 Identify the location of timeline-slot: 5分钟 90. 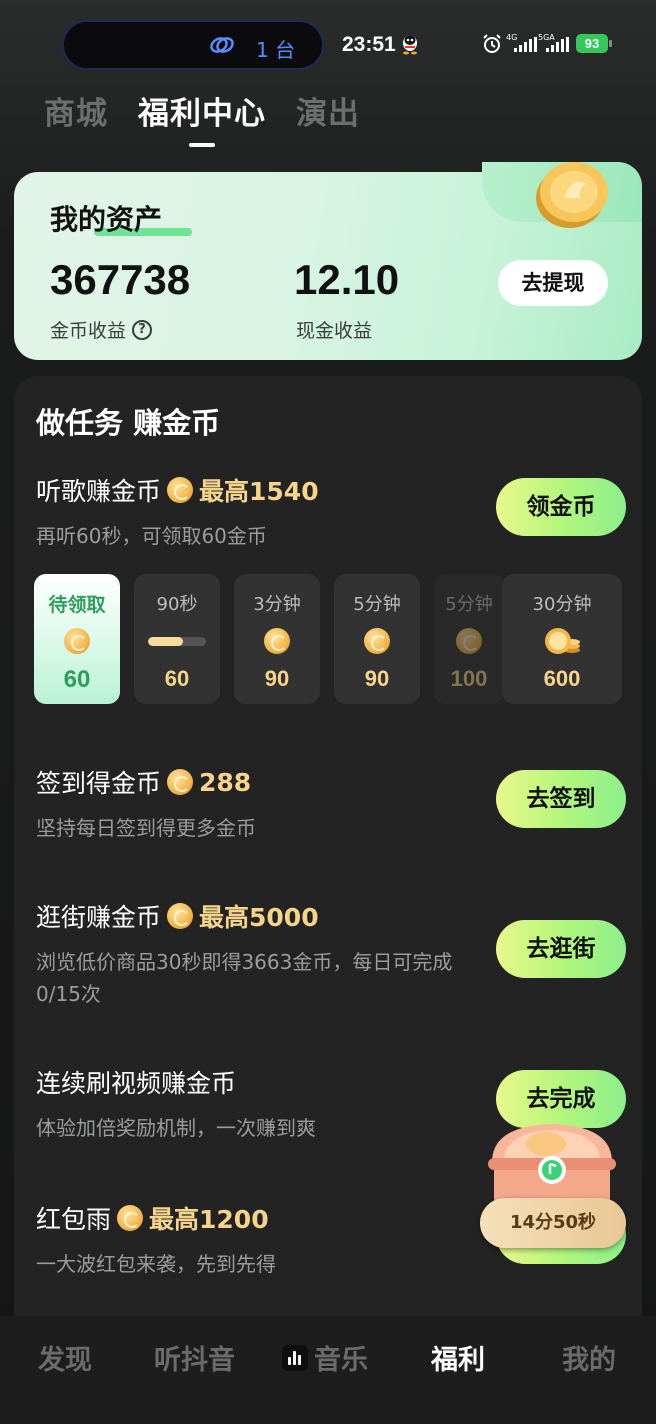
(377, 639).